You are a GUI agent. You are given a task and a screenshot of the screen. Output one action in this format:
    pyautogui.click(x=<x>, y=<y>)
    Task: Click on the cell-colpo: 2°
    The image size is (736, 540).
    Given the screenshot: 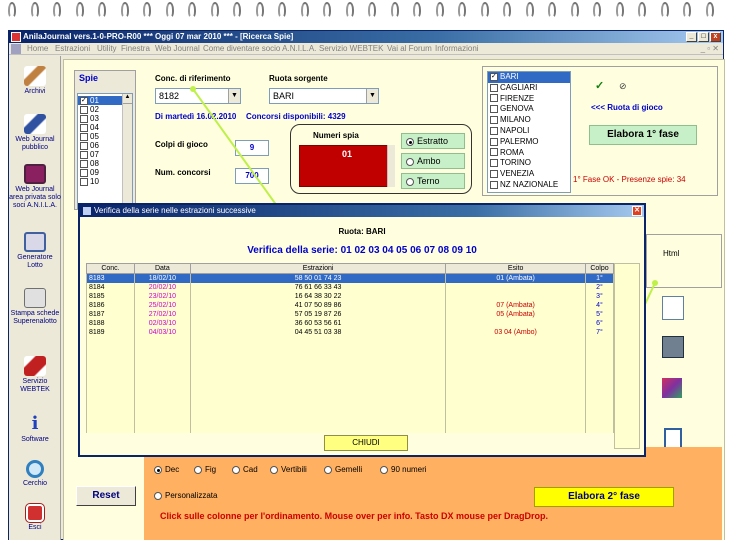 What is the action you would take?
    pyautogui.click(x=599, y=287)
    